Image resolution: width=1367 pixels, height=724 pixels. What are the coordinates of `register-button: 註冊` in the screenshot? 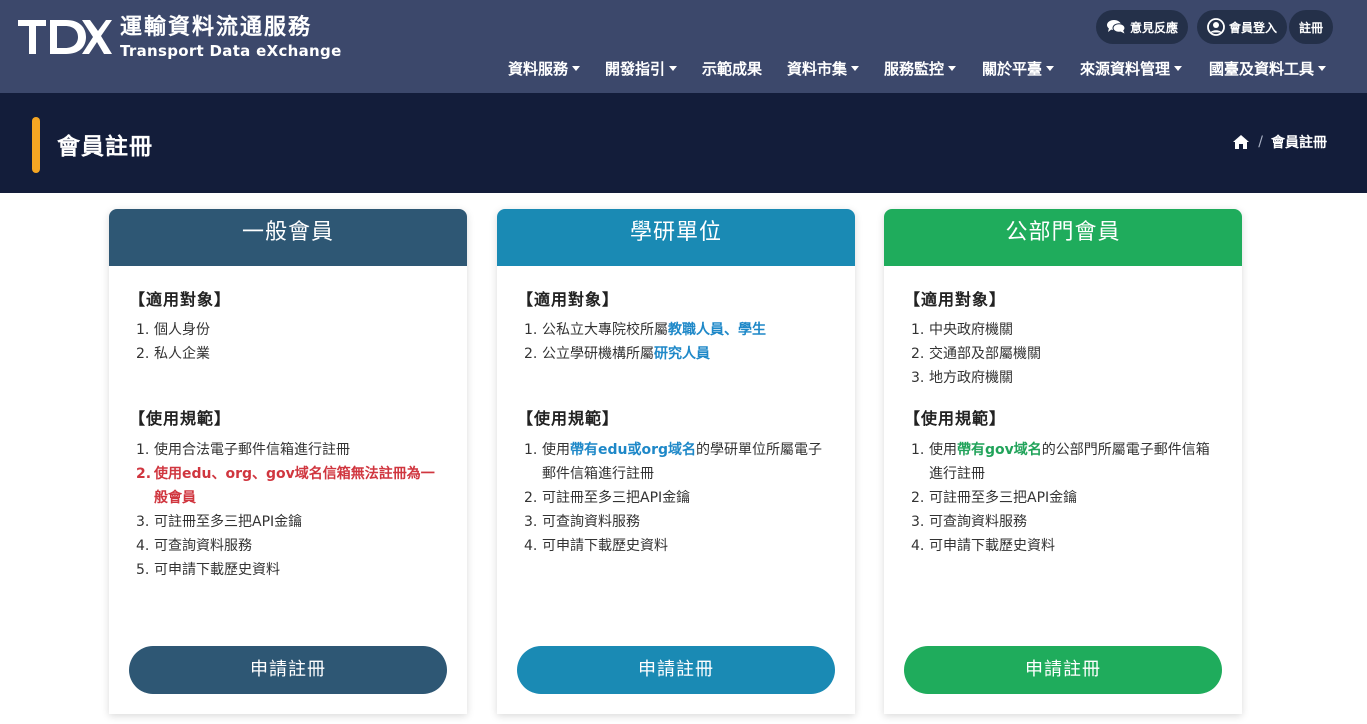 It's located at (1311, 27).